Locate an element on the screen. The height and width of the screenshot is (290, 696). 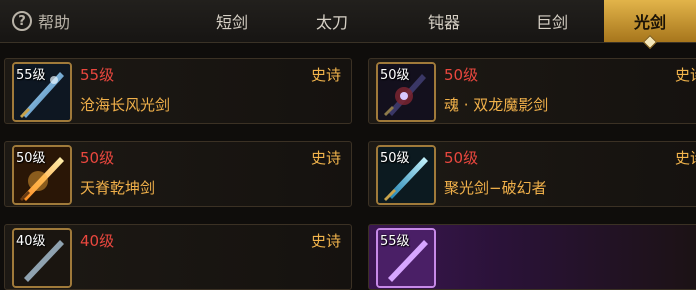
help-button: ? 帮助 is located at coordinates (41, 21).